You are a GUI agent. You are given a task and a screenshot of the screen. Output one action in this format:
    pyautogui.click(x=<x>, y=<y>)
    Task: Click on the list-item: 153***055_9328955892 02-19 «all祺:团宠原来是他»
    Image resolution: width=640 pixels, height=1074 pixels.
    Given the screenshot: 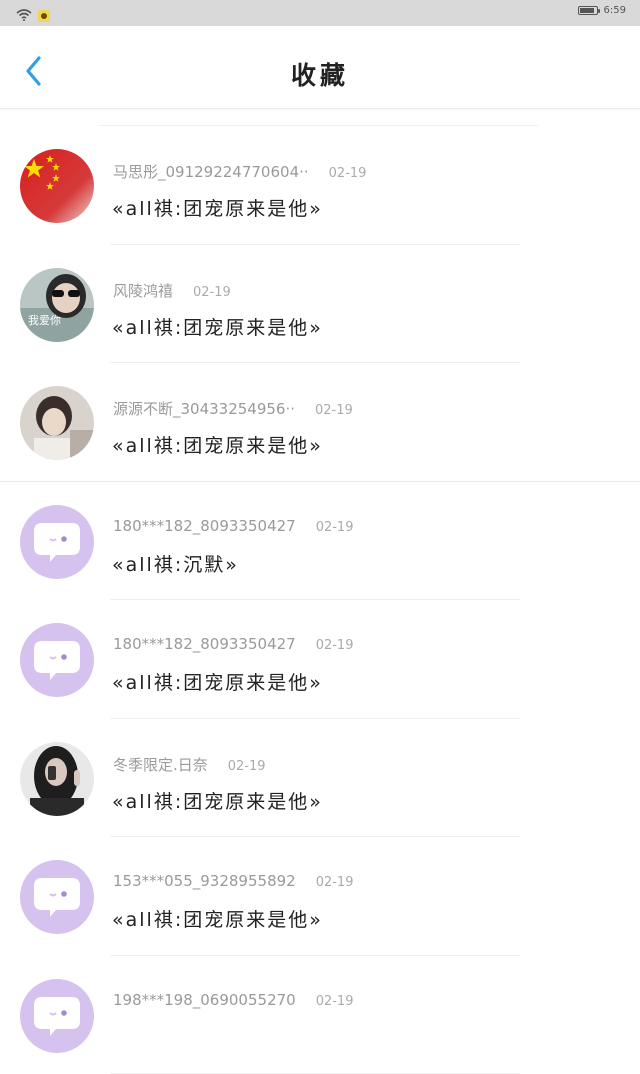 What is the action you would take?
    pyautogui.click(x=320, y=896)
    